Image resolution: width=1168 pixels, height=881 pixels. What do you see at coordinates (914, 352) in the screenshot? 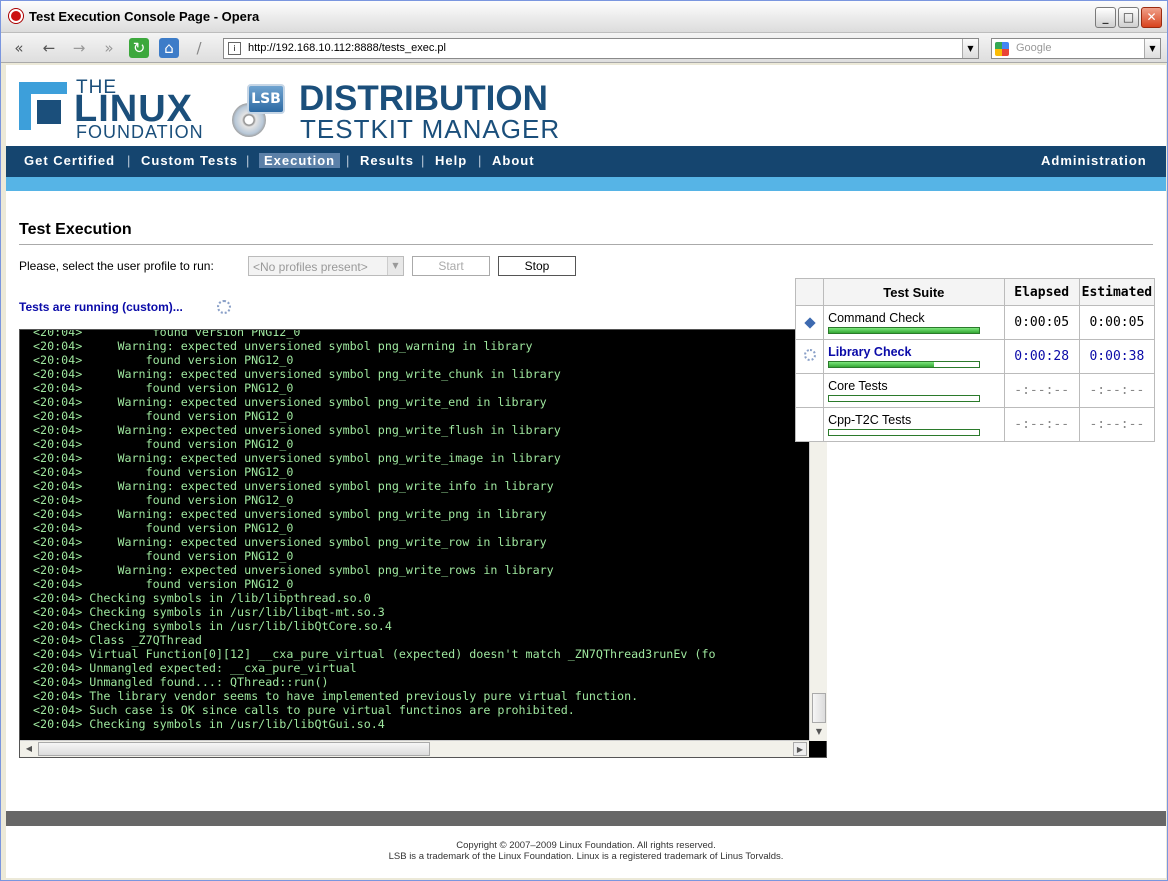
I see `suite-name: Library Check` at bounding box center [914, 352].